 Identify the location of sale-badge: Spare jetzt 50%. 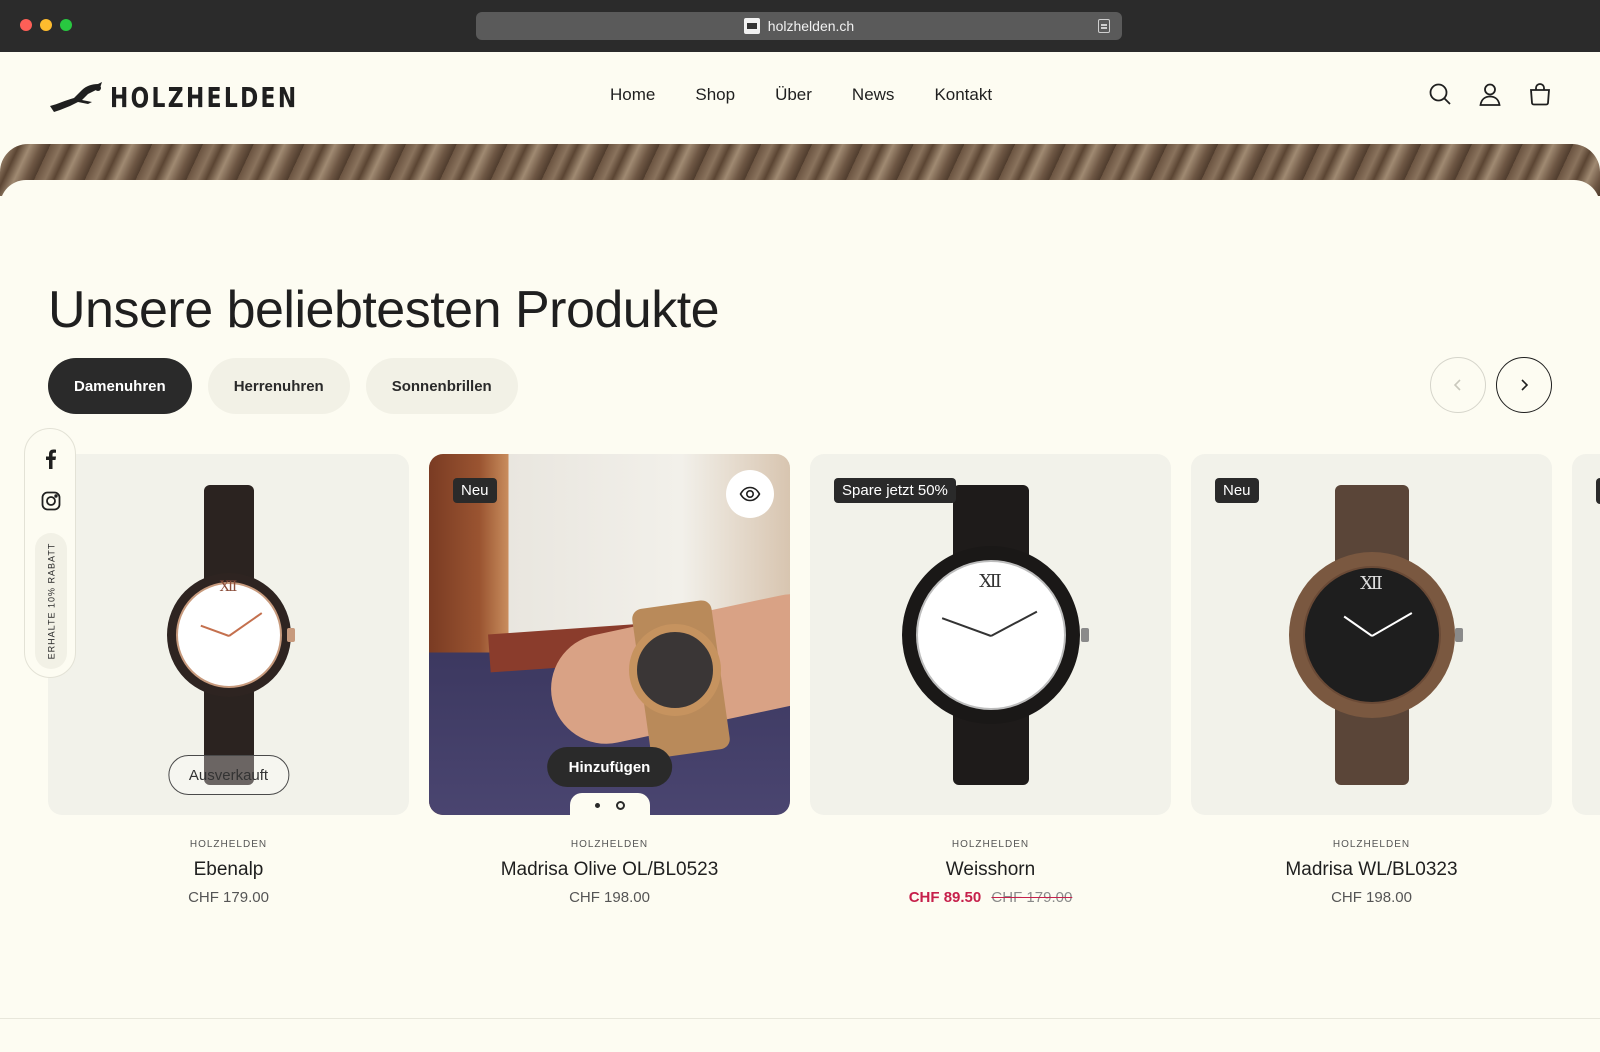
(895, 490).